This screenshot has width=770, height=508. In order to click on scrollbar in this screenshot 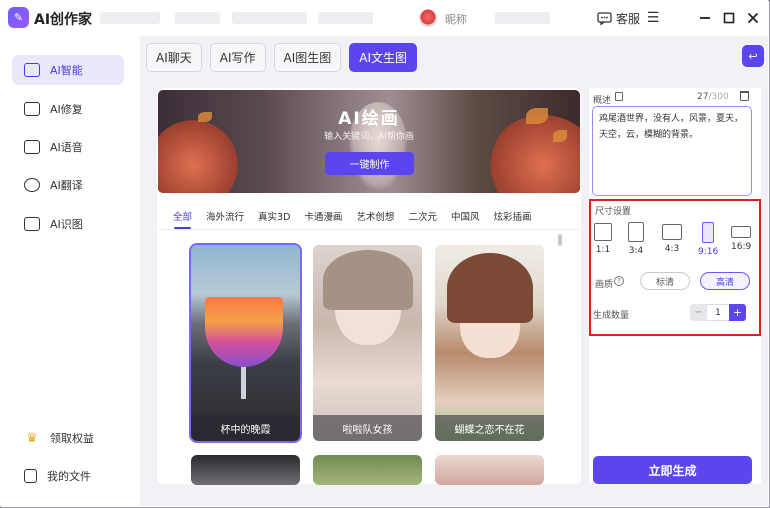, I will do `click(560, 240)`.